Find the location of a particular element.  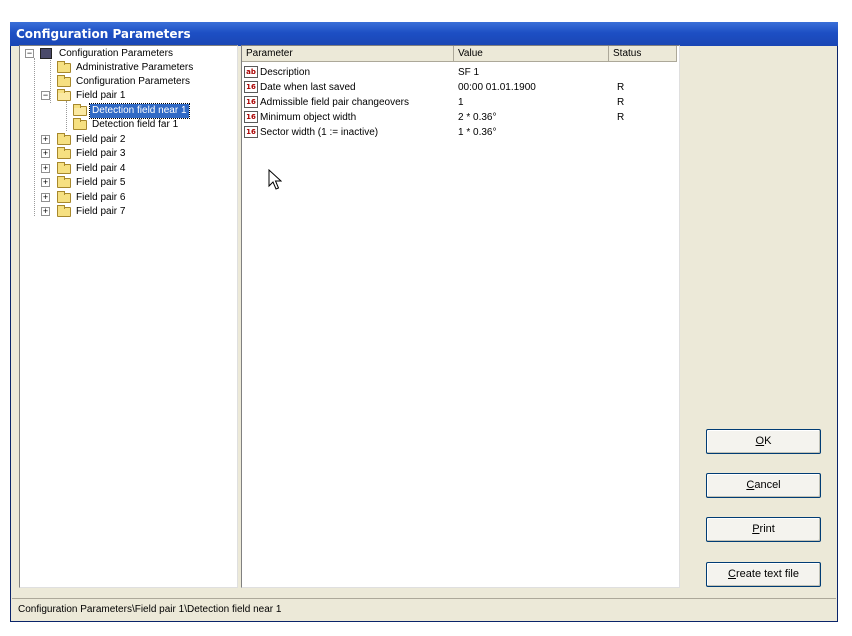

mouse-pointer-icon is located at coordinates (275, 179).